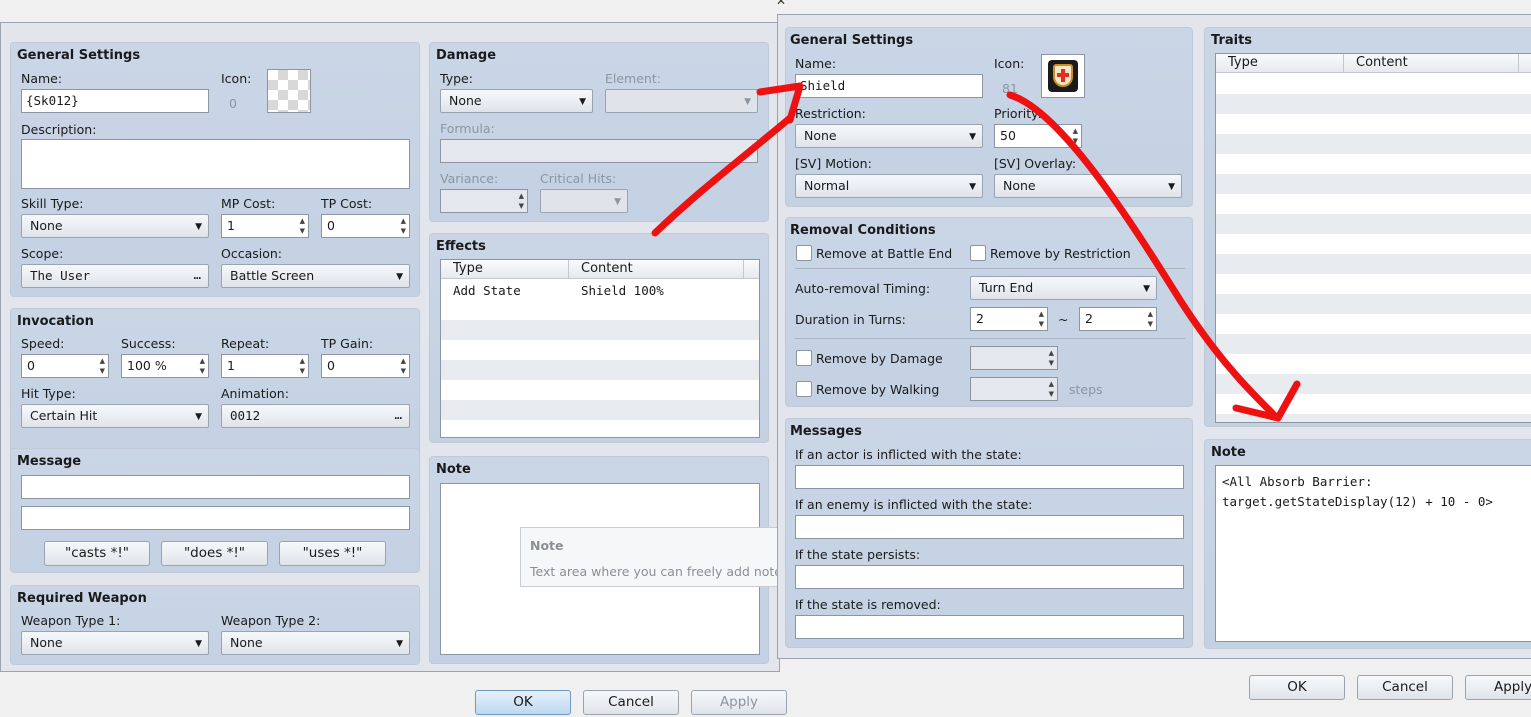 This screenshot has width=1531, height=717. What do you see at coordinates (584, 201) in the screenshot?
I see `critical-hits-select: ▼` at bounding box center [584, 201].